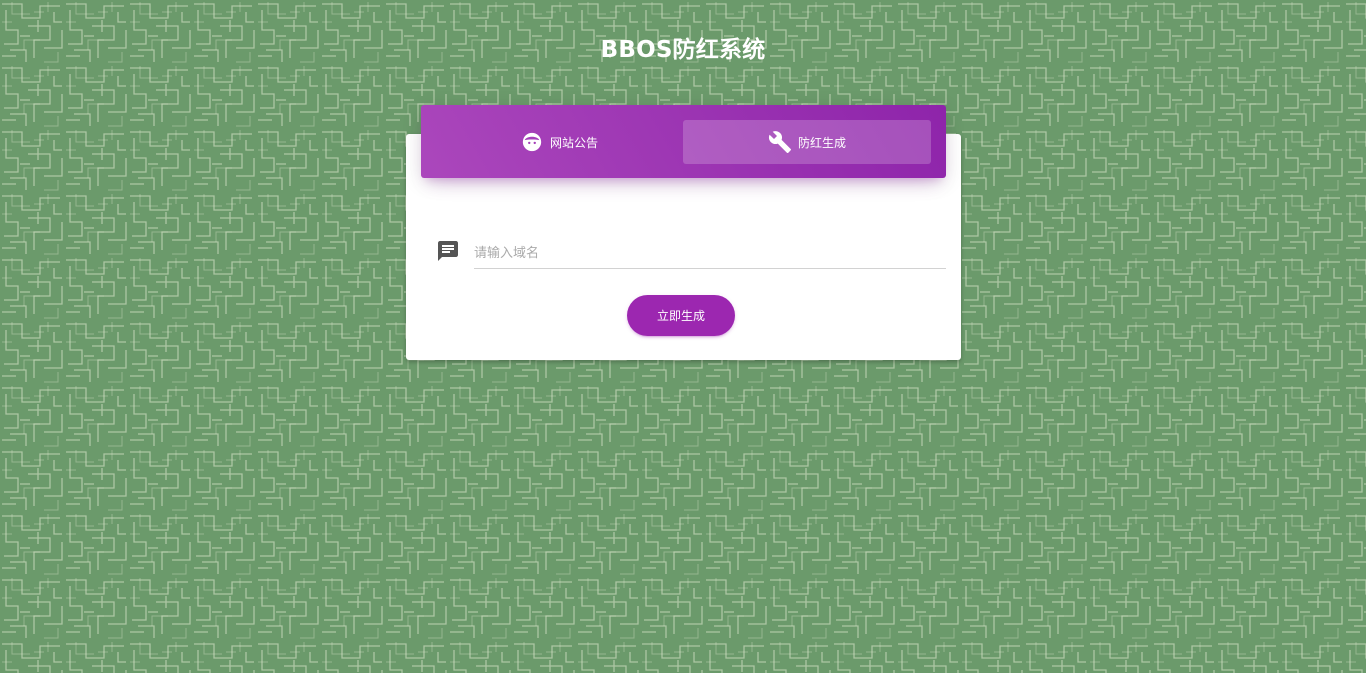  I want to click on chat-icon, so click(448, 251).